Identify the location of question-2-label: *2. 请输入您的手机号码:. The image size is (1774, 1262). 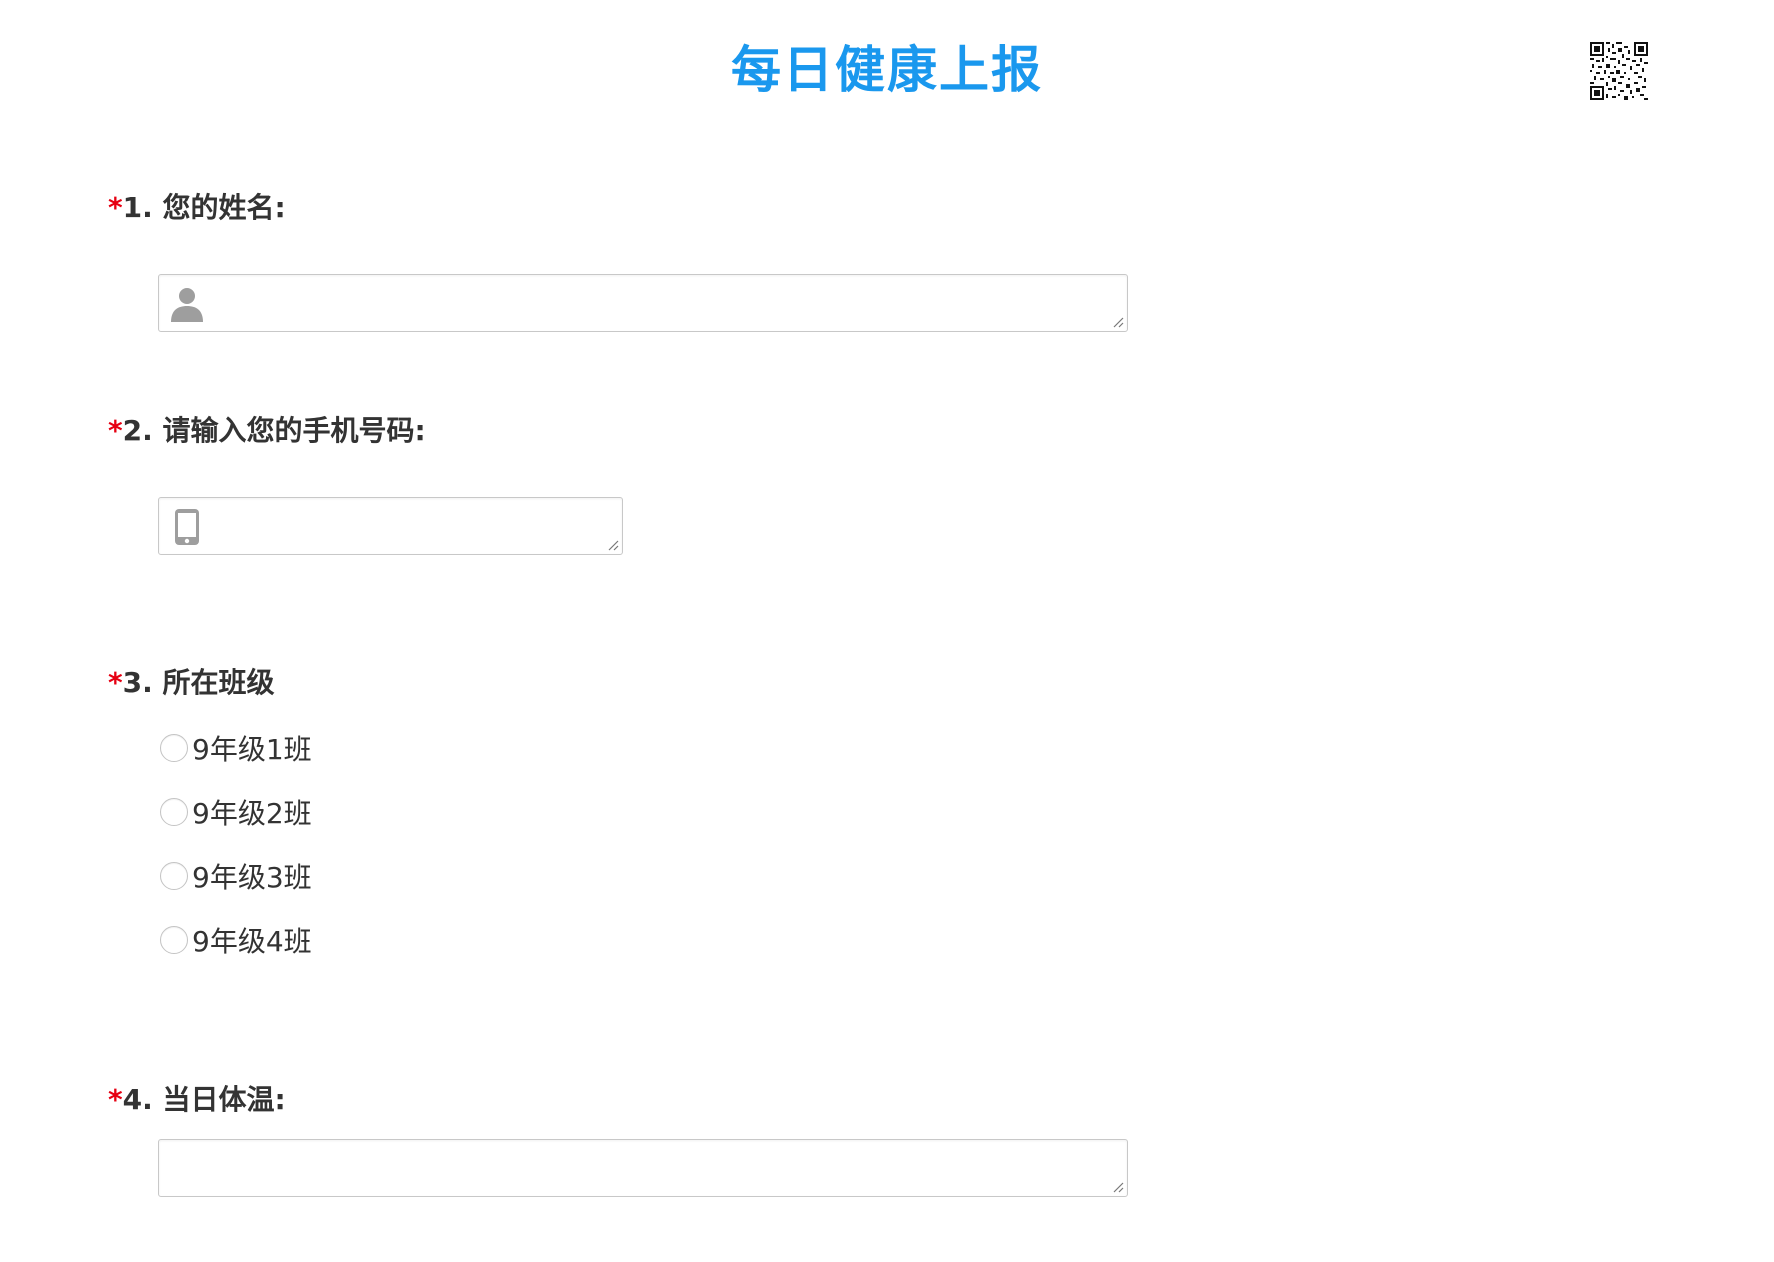
(267, 431).